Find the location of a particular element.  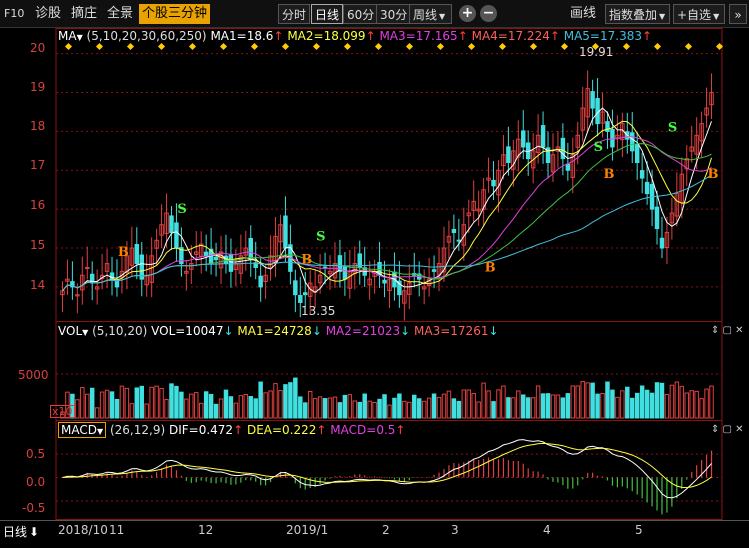

price-tick: 15 is located at coordinates (38, 245).